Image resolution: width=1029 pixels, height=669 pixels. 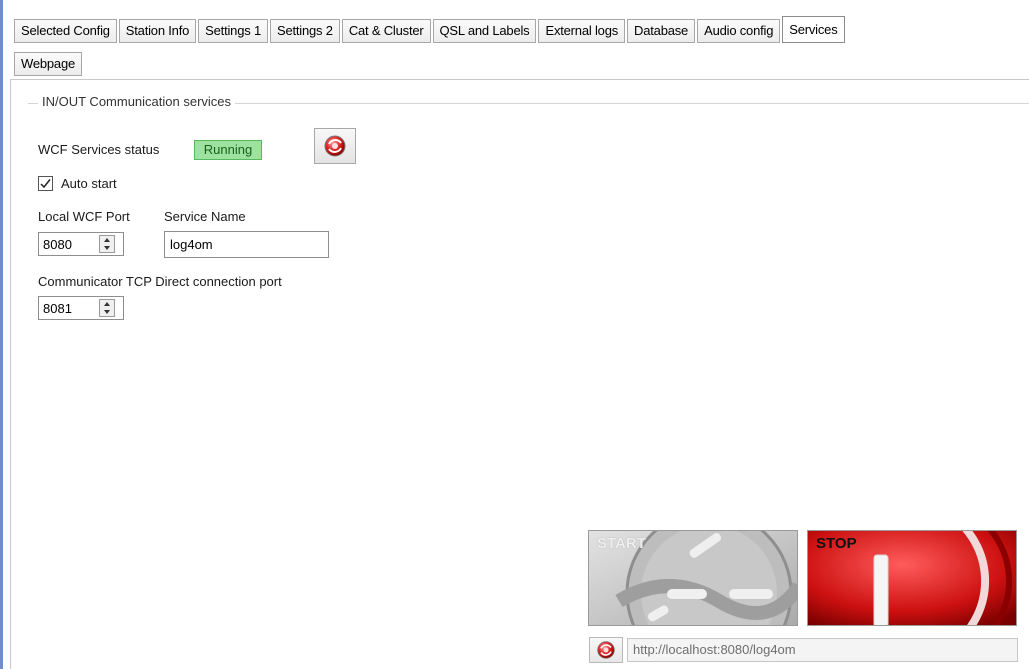 I want to click on window-left-edge, so click(x=1, y=334).